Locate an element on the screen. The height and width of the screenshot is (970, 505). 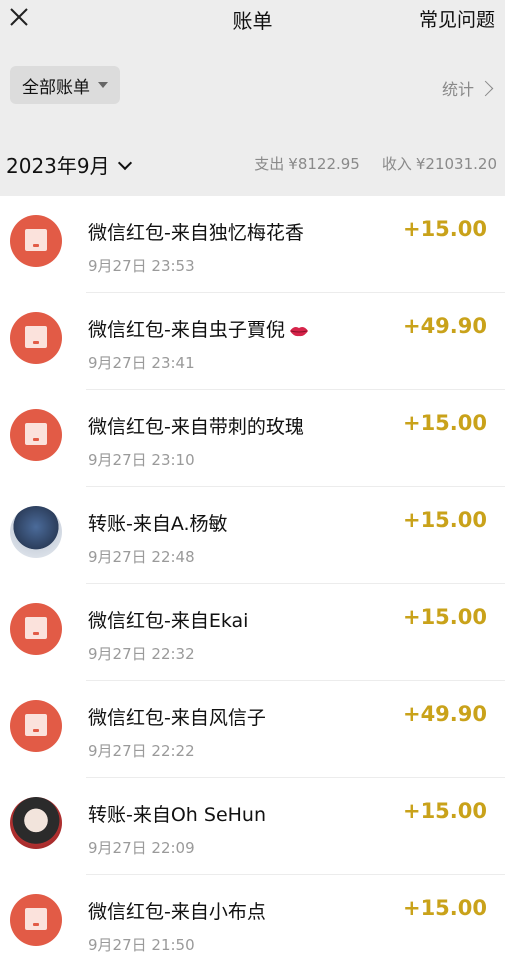
transaction-title-wrap: 微信红包-来自虫子賈倪 is located at coordinates (198, 328).